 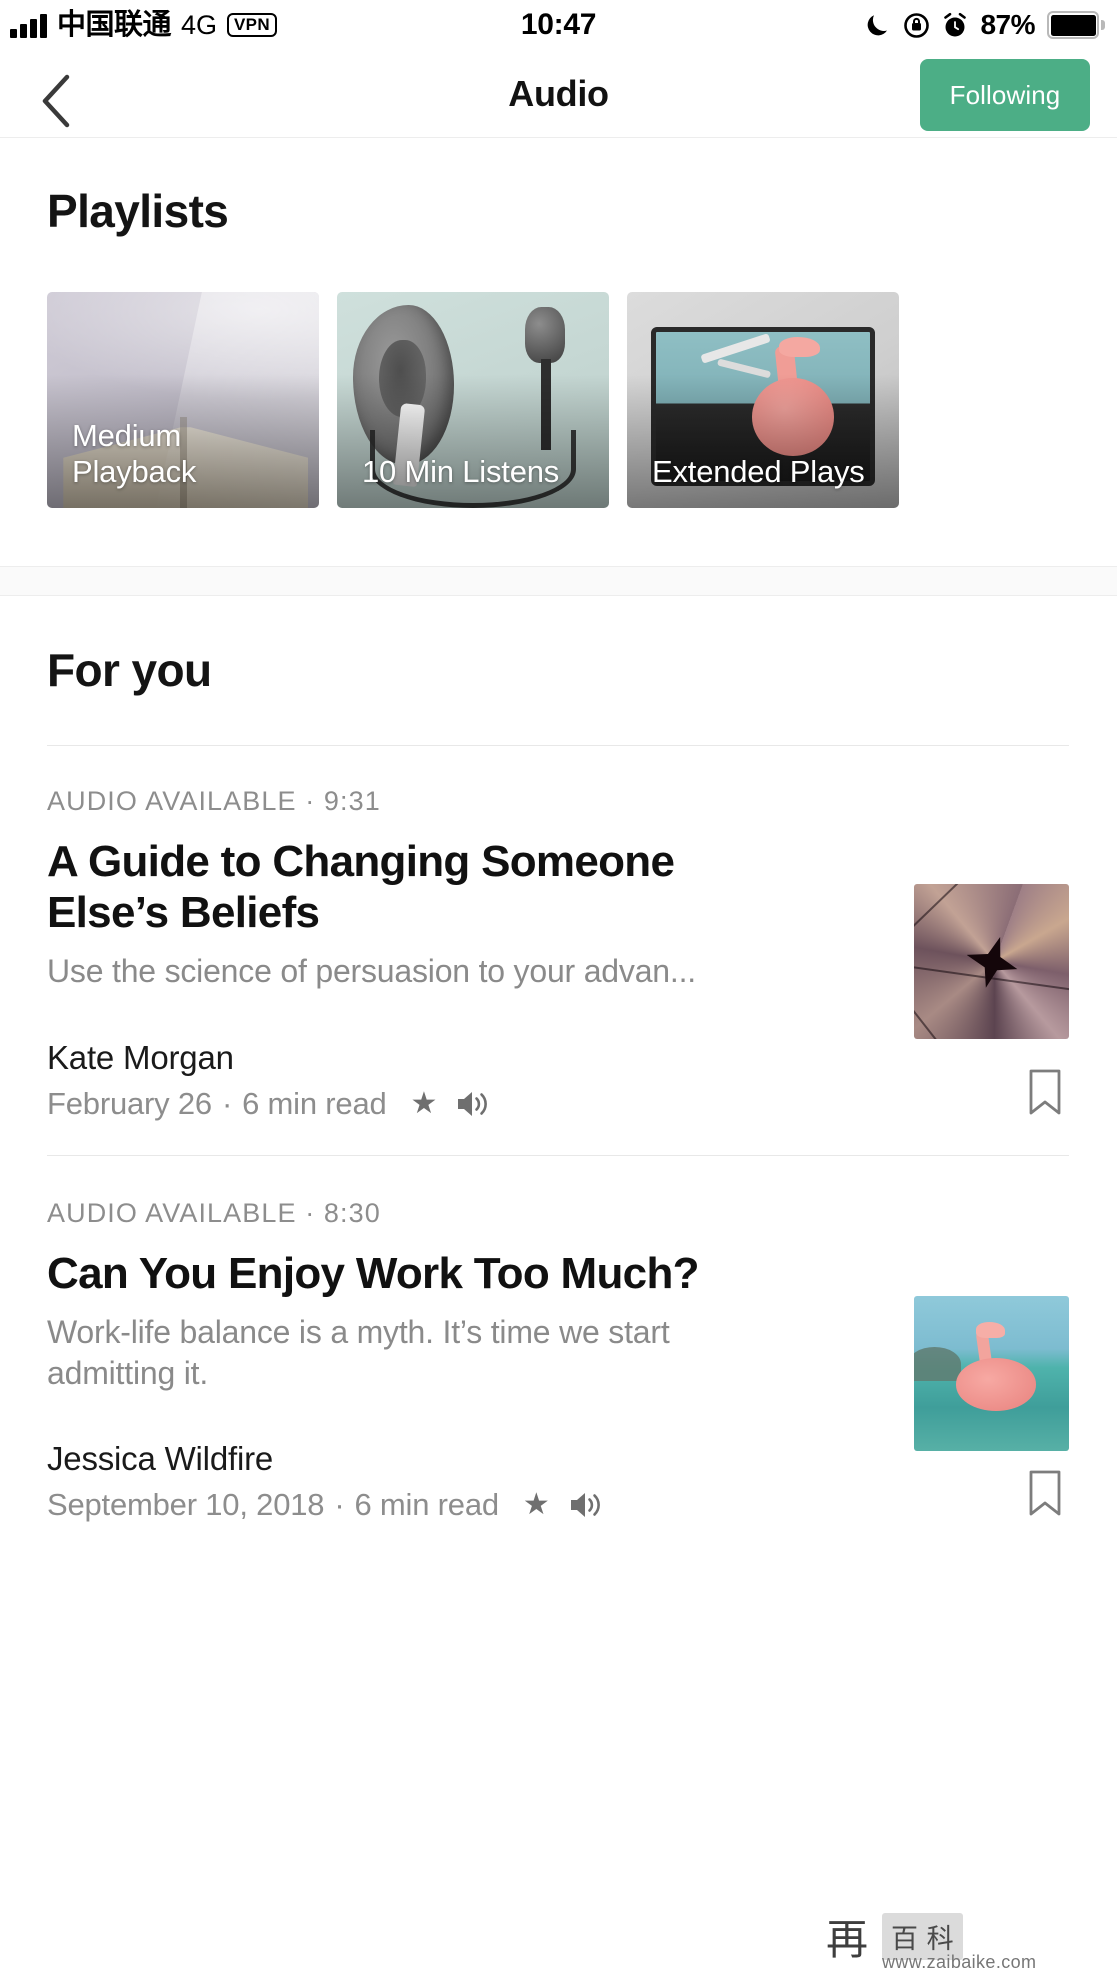 What do you see at coordinates (922, 1939) in the screenshot?
I see `watermark-badge-text: 百 科` at bounding box center [922, 1939].